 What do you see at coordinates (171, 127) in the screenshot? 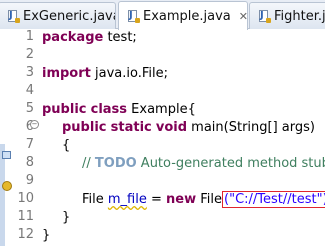
I see `keyword: void` at bounding box center [171, 127].